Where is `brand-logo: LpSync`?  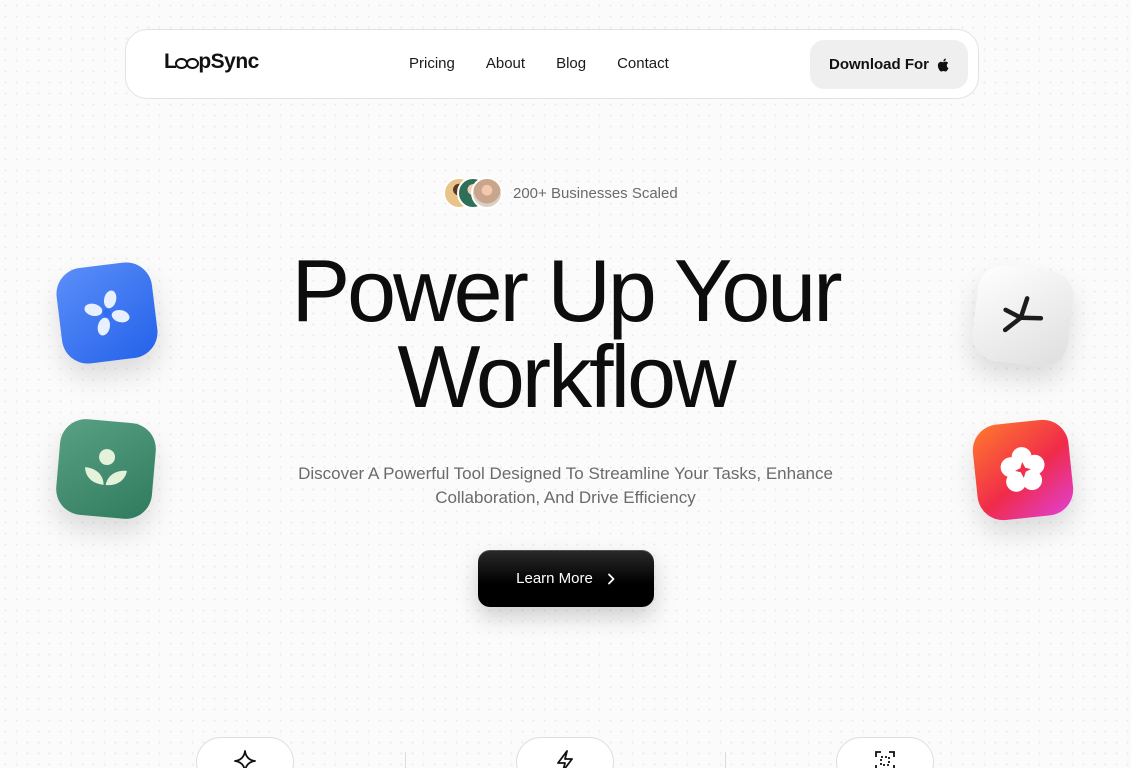 brand-logo: LpSync is located at coordinates (211, 62).